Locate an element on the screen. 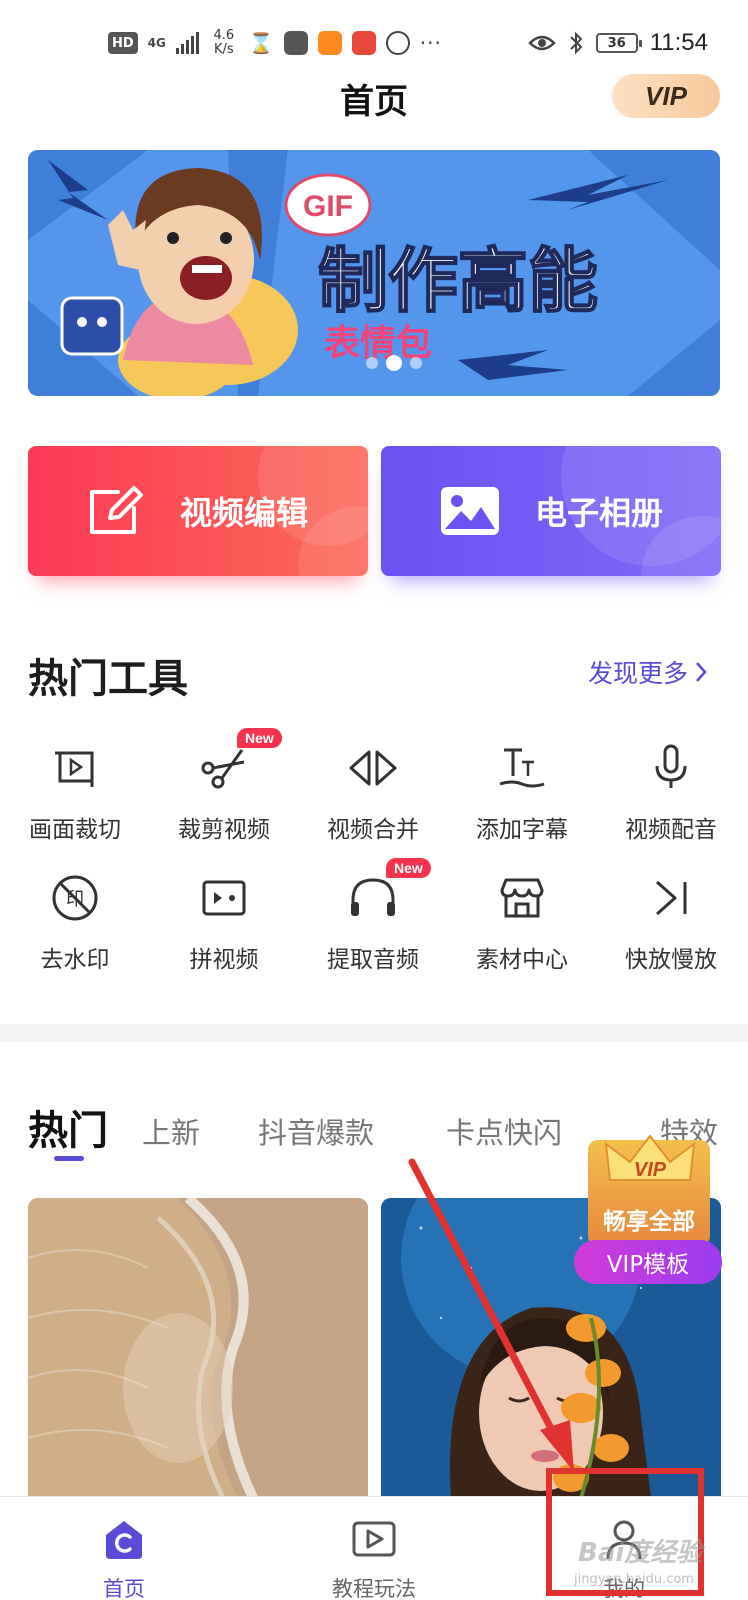 This screenshot has width=748, height=1600. tool-label: 快放慢放 is located at coordinates (671, 960).